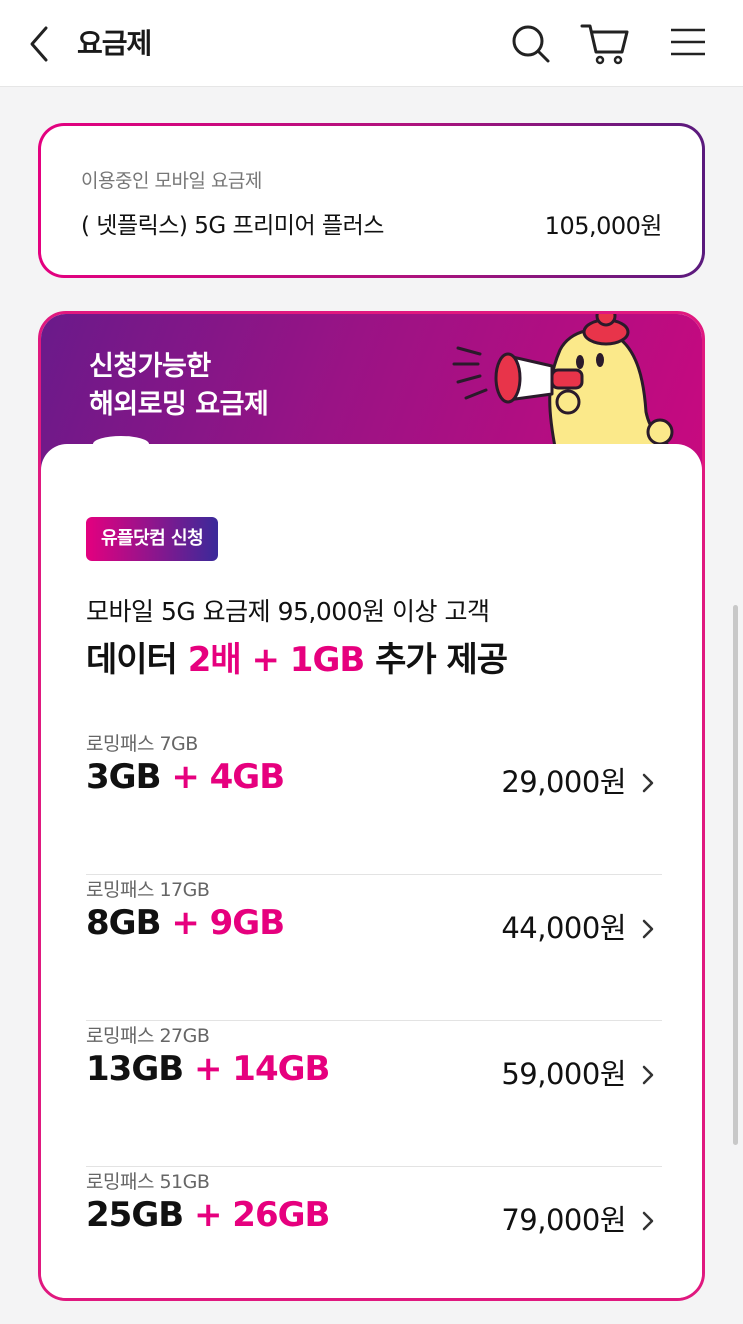  Describe the element at coordinates (142, 744) in the screenshot. I see `plan-name: 로밍패스 7GB` at that location.